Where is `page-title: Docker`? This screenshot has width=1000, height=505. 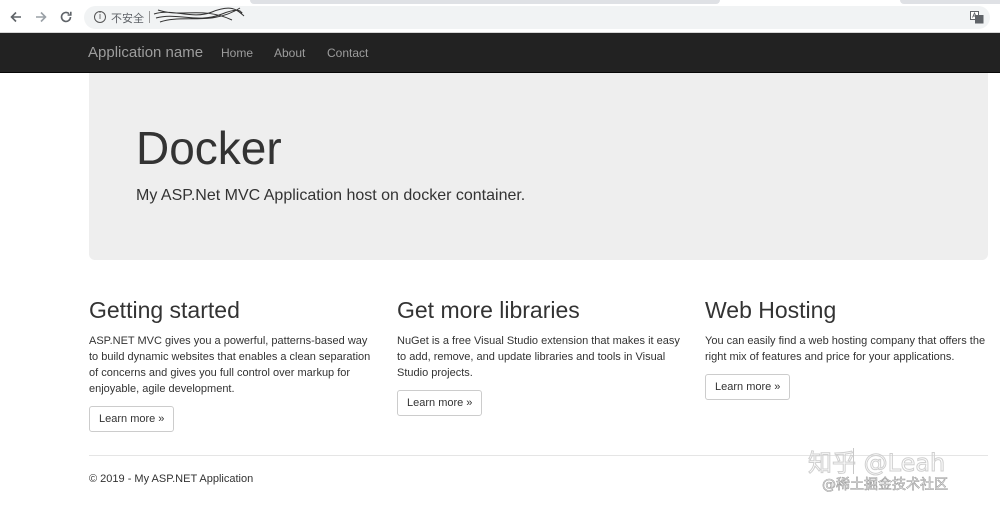
page-title: Docker is located at coordinates (209, 148).